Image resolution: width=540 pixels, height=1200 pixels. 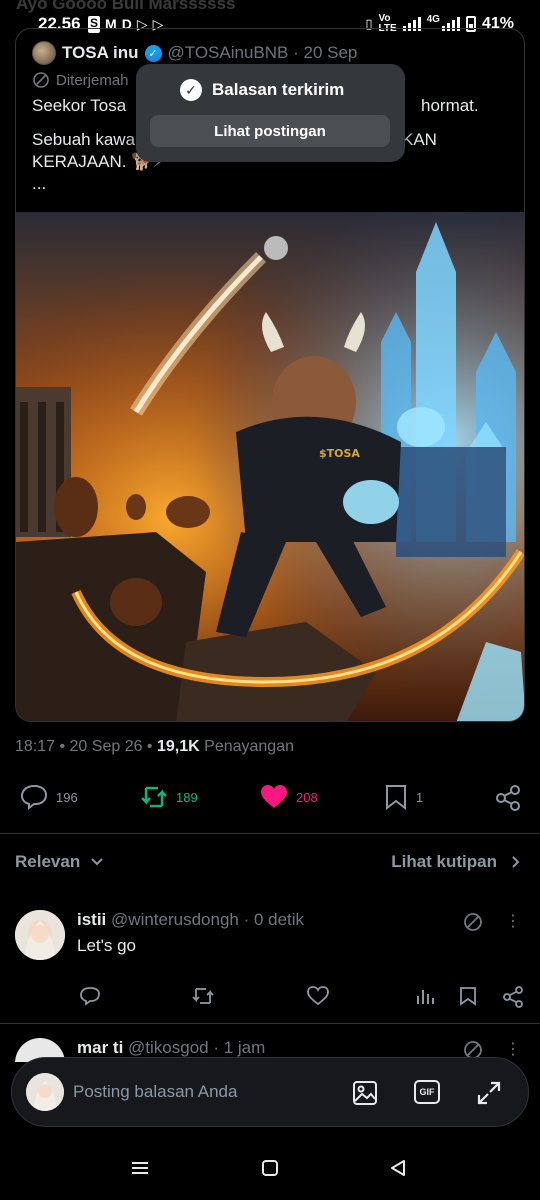 What do you see at coordinates (278, 89) in the screenshot?
I see `toast-title-text: Balasan terkirim` at bounding box center [278, 89].